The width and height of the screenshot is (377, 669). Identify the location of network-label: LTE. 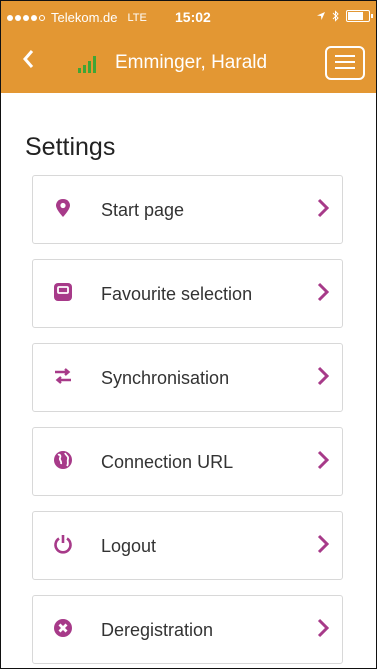
(137, 17).